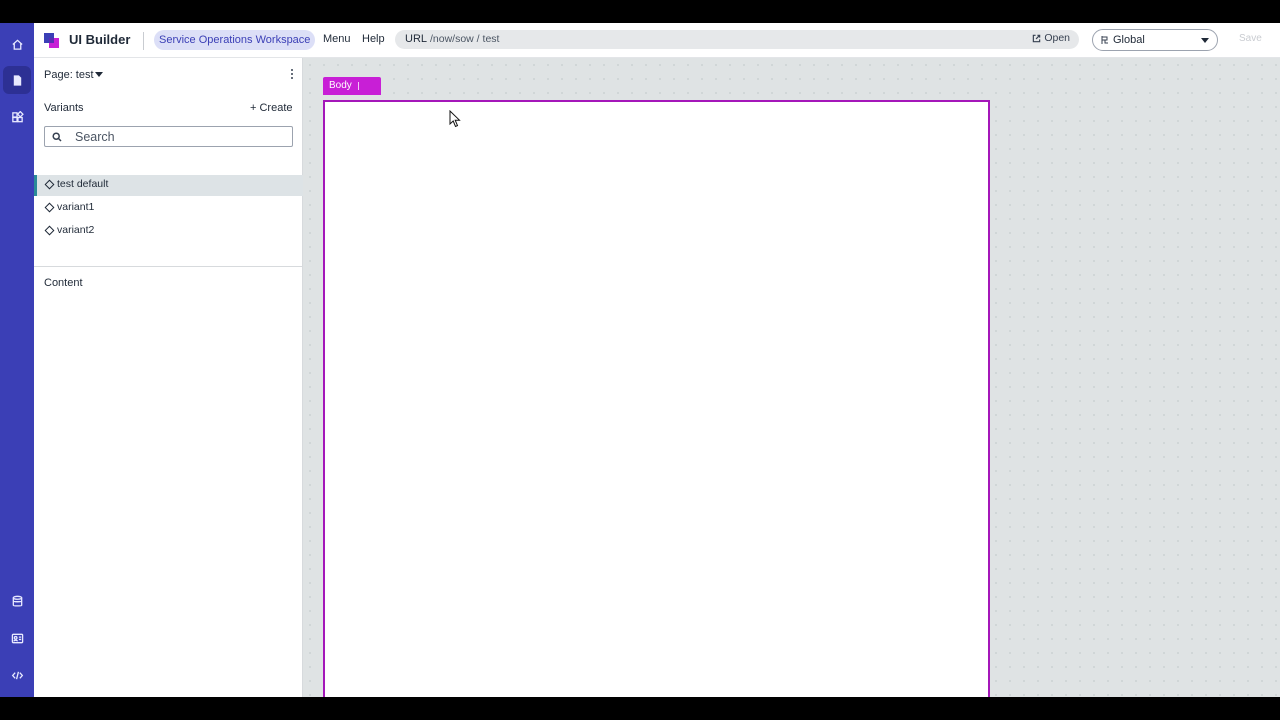 This screenshot has height=720, width=1280. What do you see at coordinates (98, 74) in the screenshot?
I see `caret-down-icon` at bounding box center [98, 74].